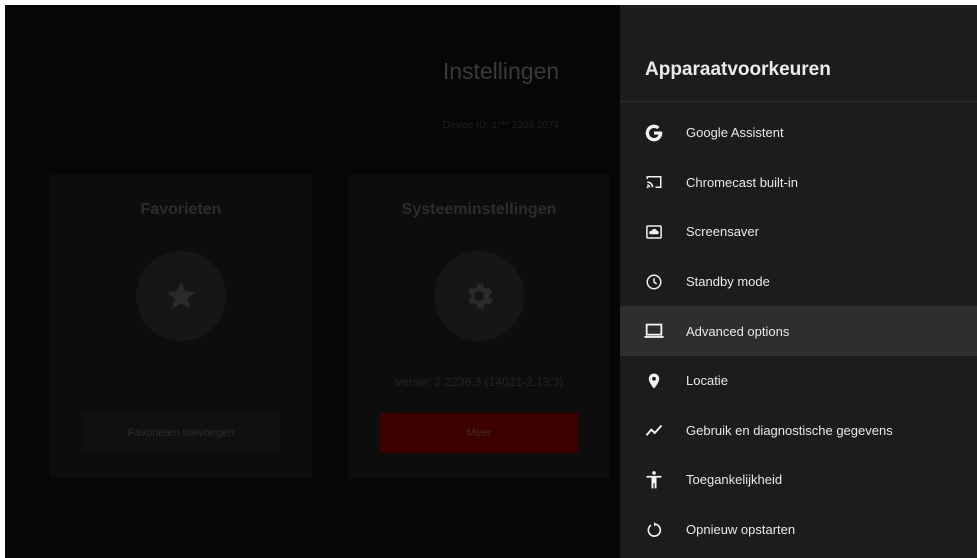  Describe the element at coordinates (654, 430) in the screenshot. I see `trending-icon` at that location.